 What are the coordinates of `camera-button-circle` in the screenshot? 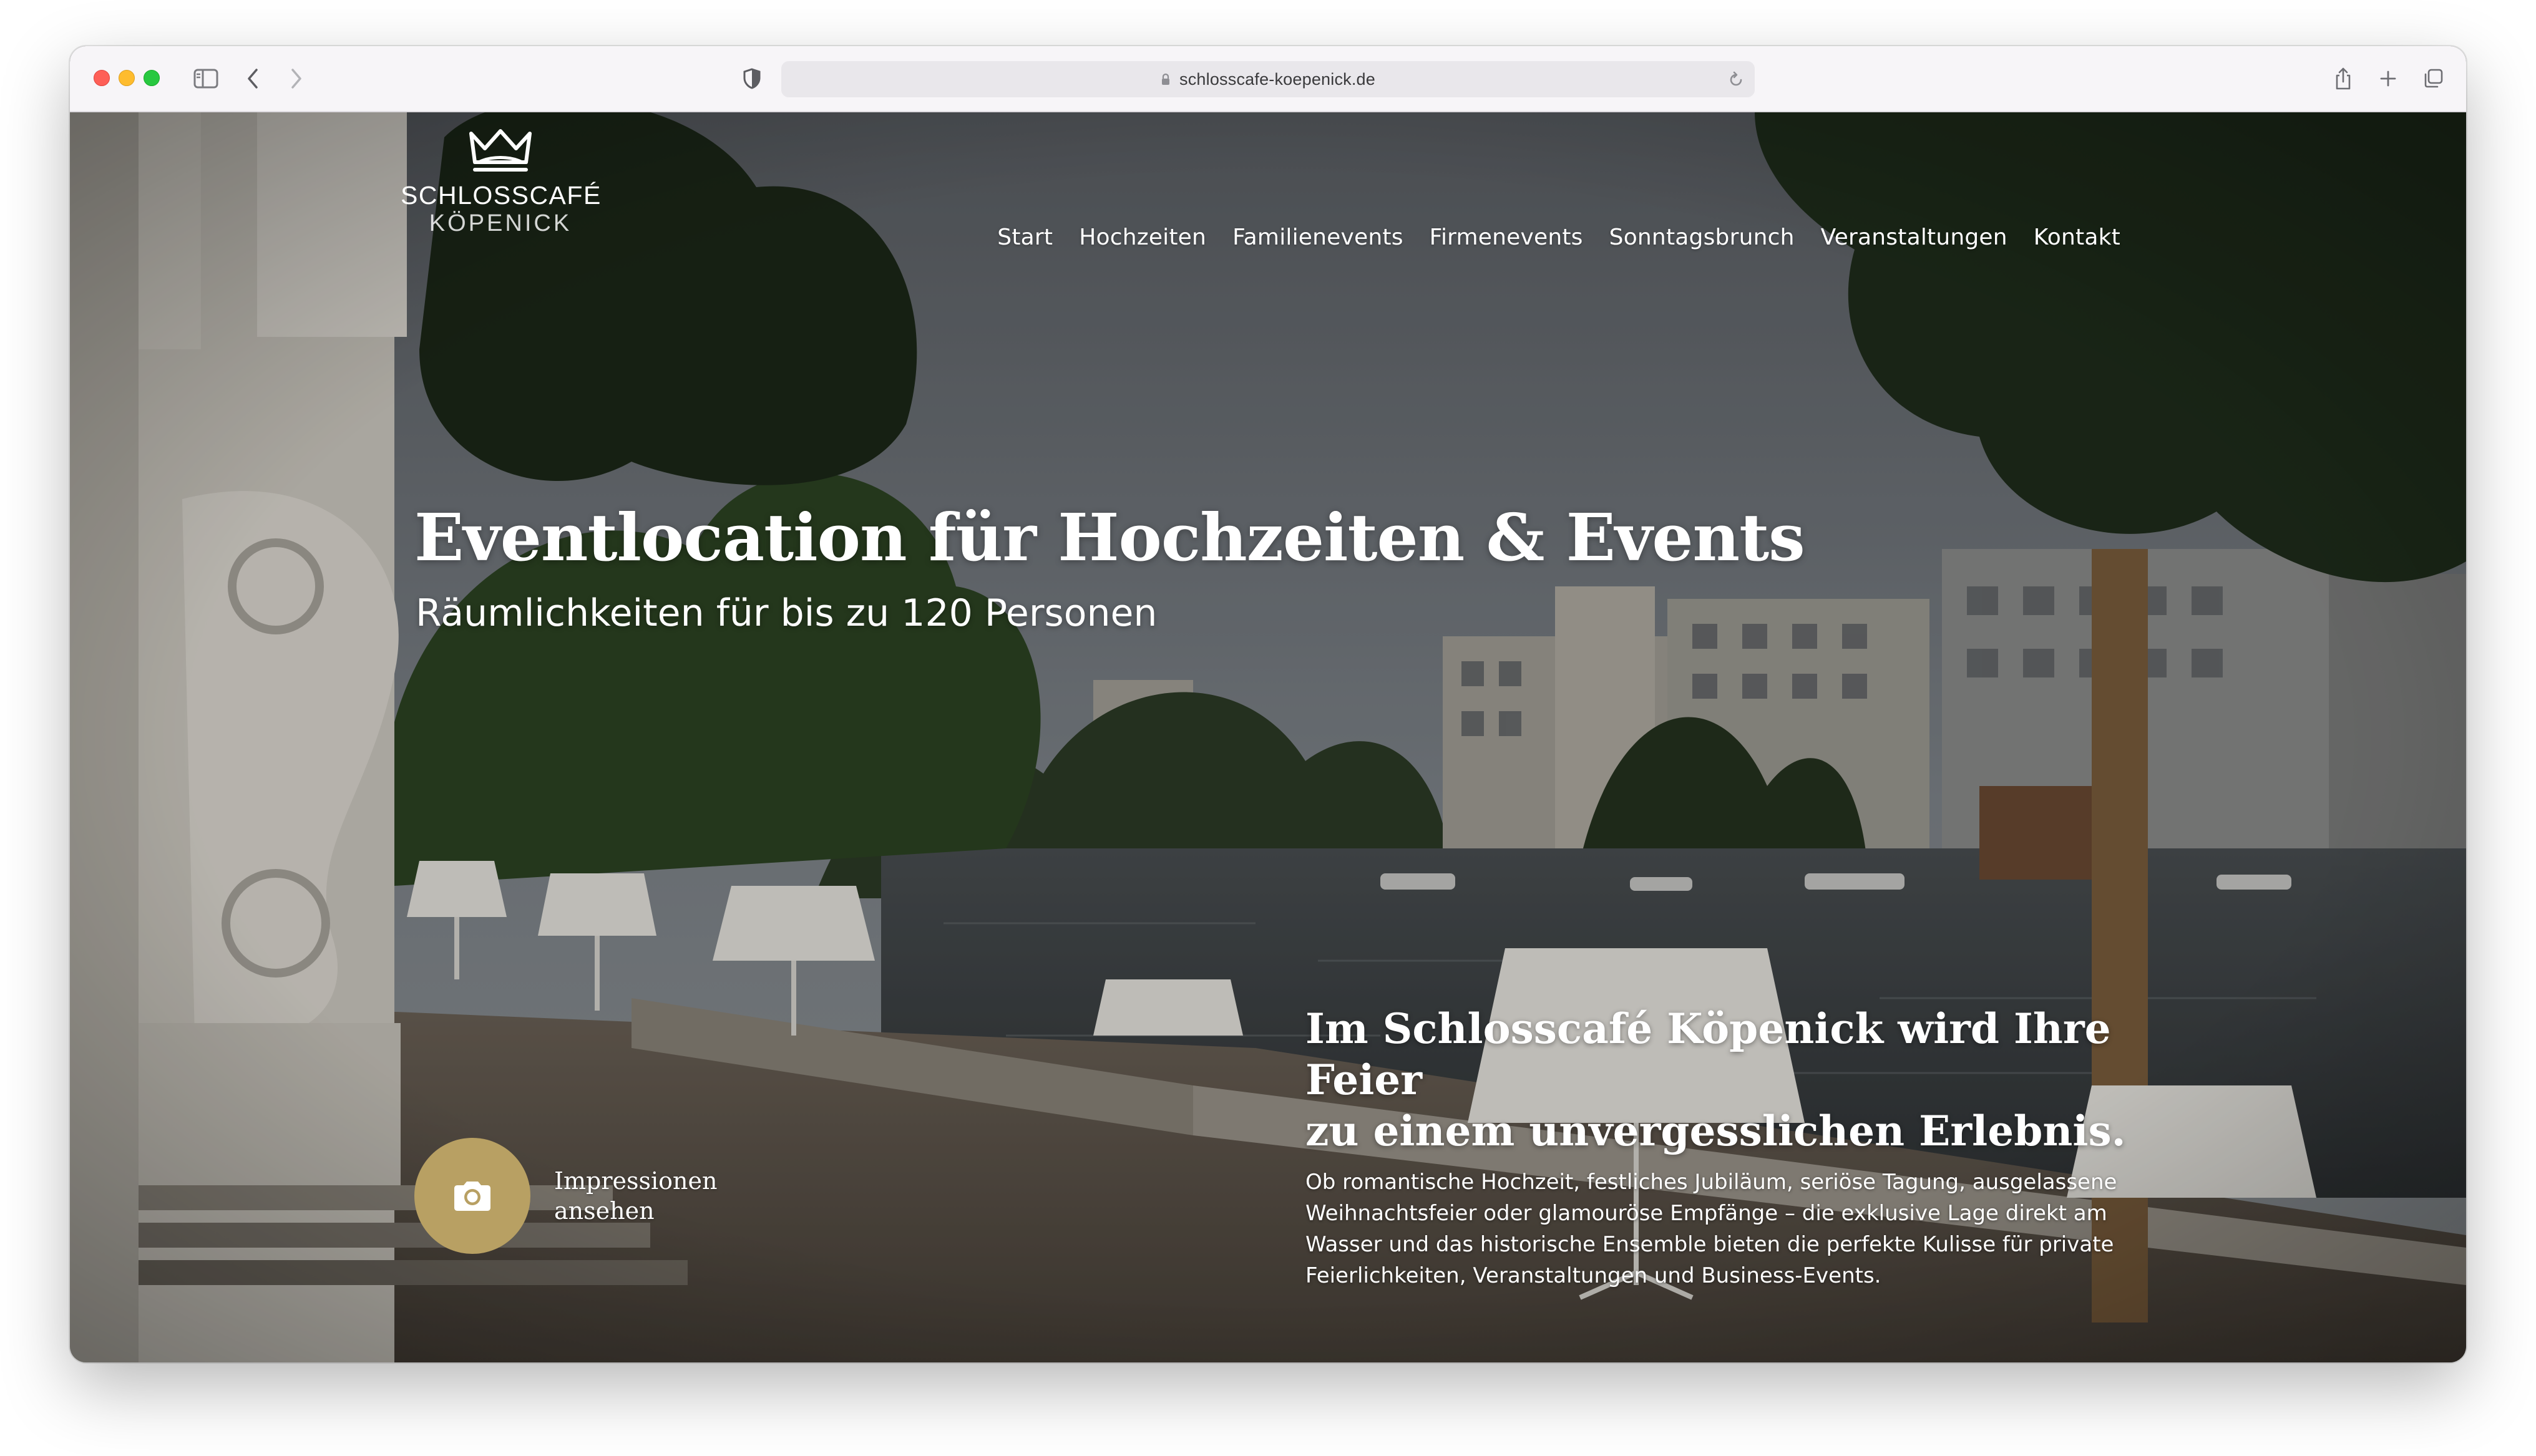 It's located at (472, 1196).